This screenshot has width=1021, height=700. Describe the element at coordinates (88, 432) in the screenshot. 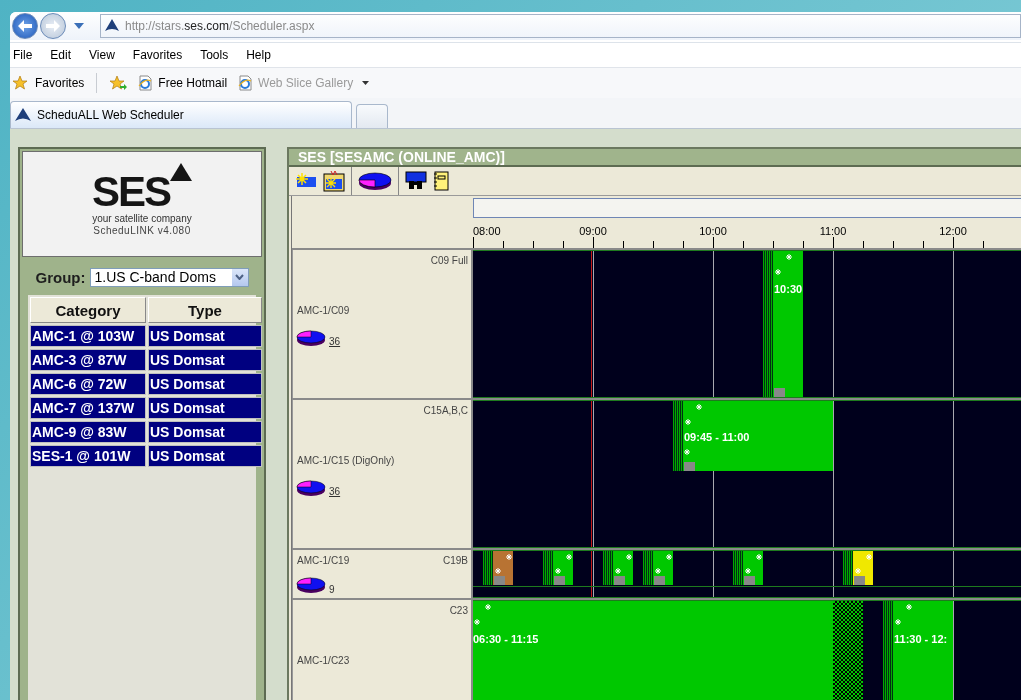

I see `table-cell: AMC-9 @ 83W` at that location.